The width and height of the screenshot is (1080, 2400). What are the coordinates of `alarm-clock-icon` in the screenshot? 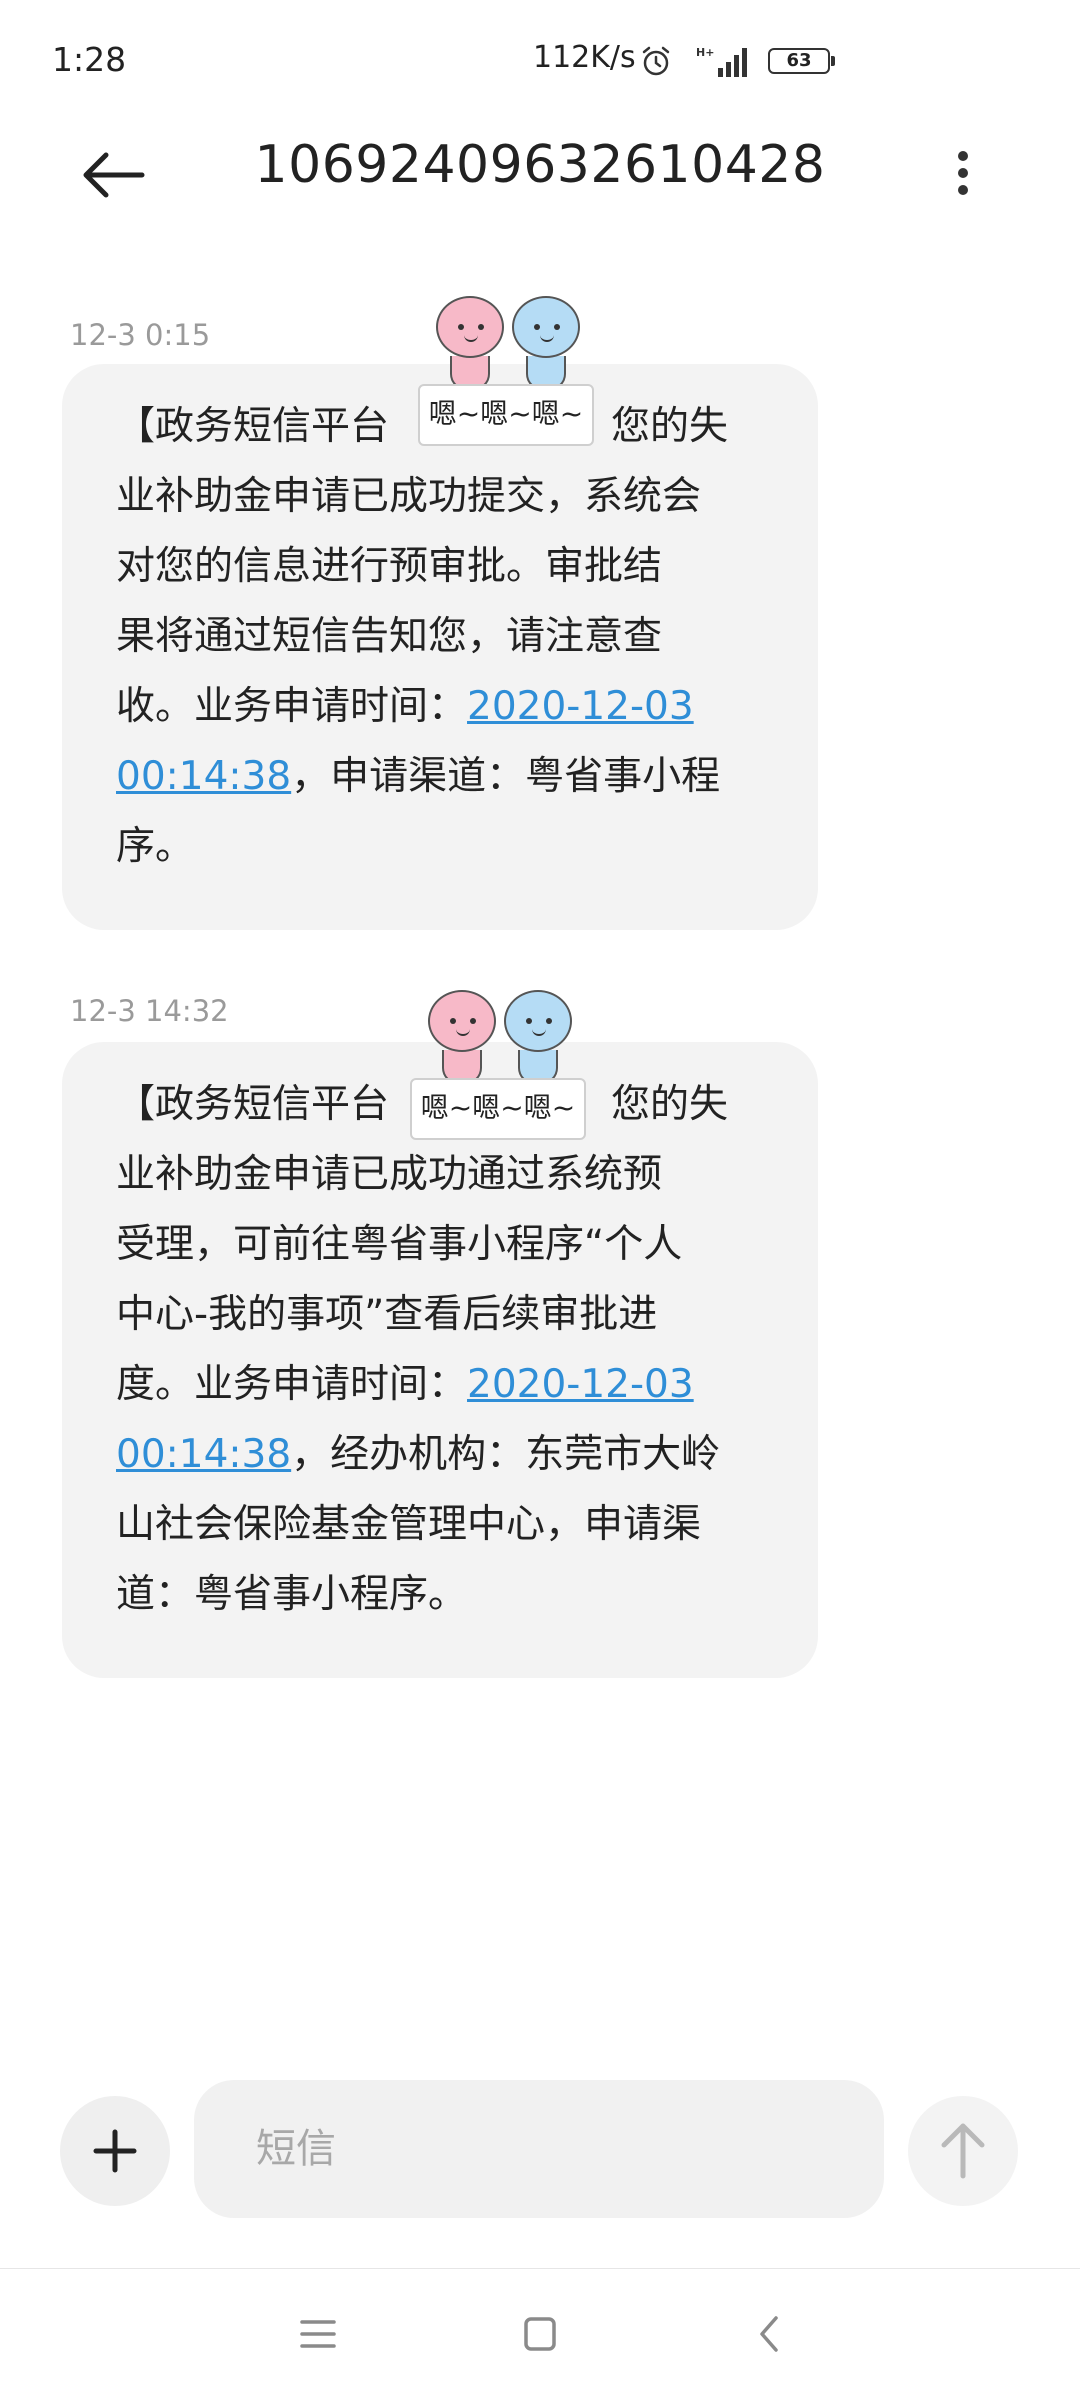 It's located at (656, 61).